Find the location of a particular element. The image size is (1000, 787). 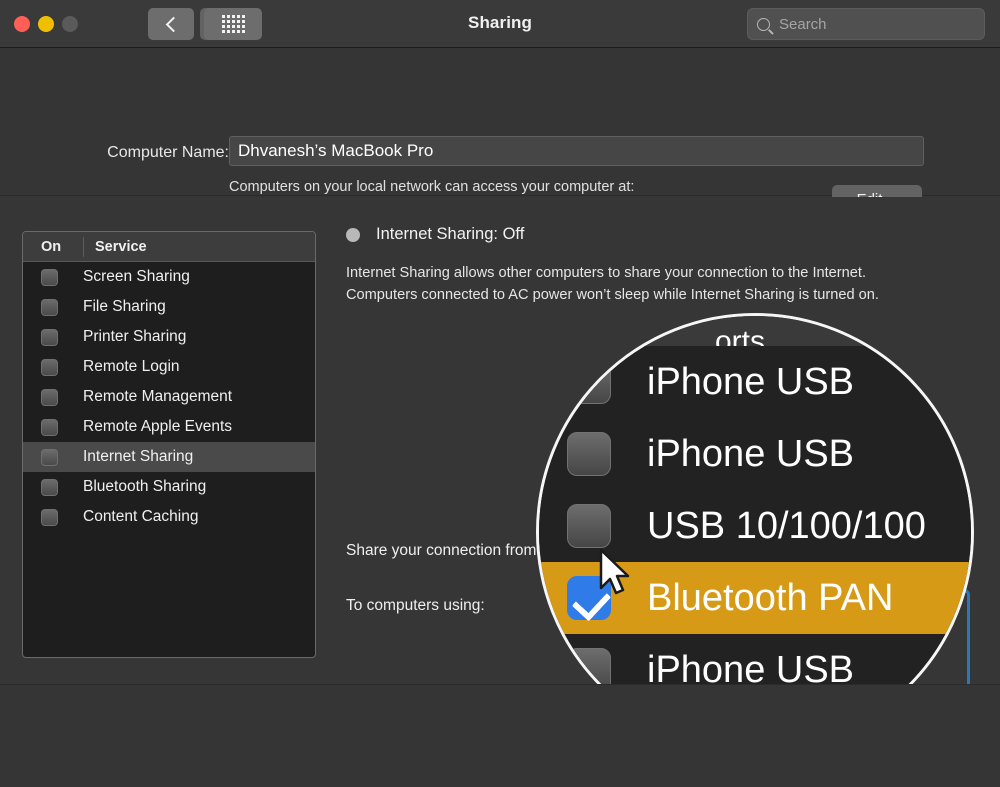

share-from-row: Share your connection from: is located at coordinates (443, 551).